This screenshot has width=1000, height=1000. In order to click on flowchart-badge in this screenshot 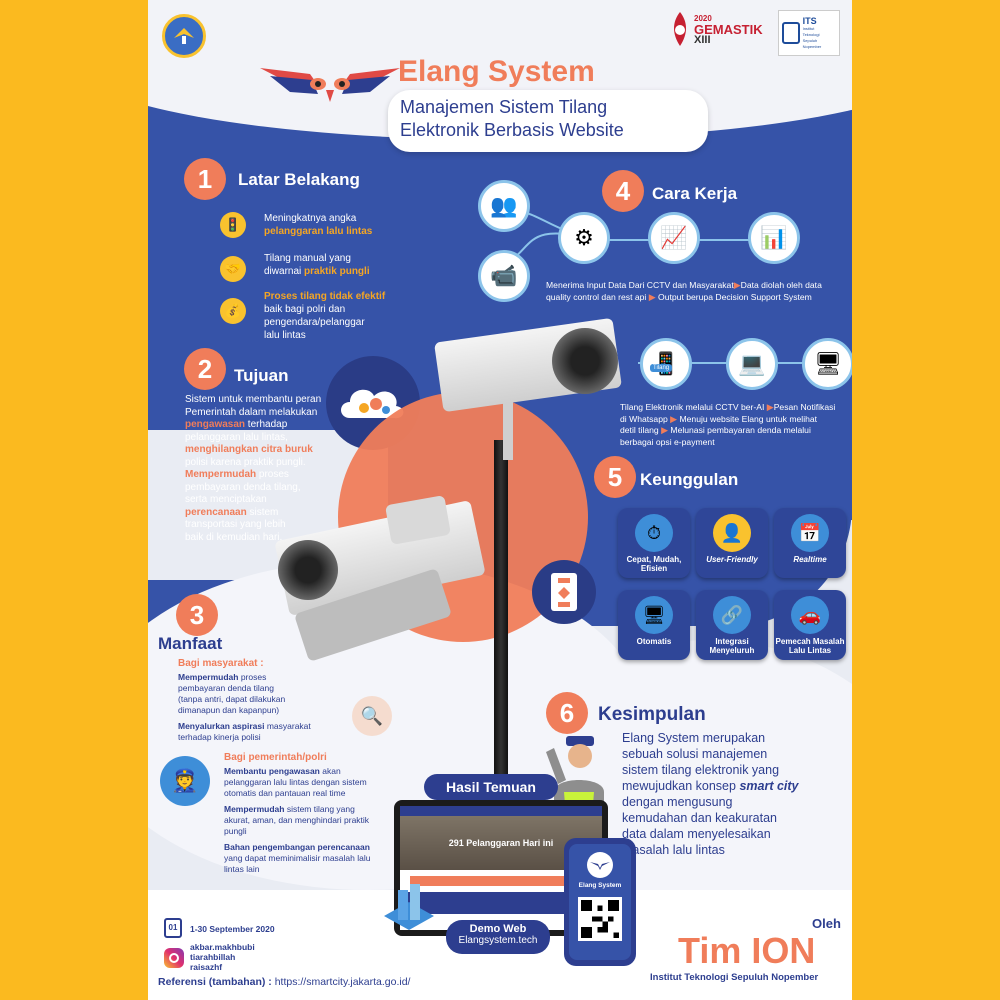, I will do `click(564, 592)`.